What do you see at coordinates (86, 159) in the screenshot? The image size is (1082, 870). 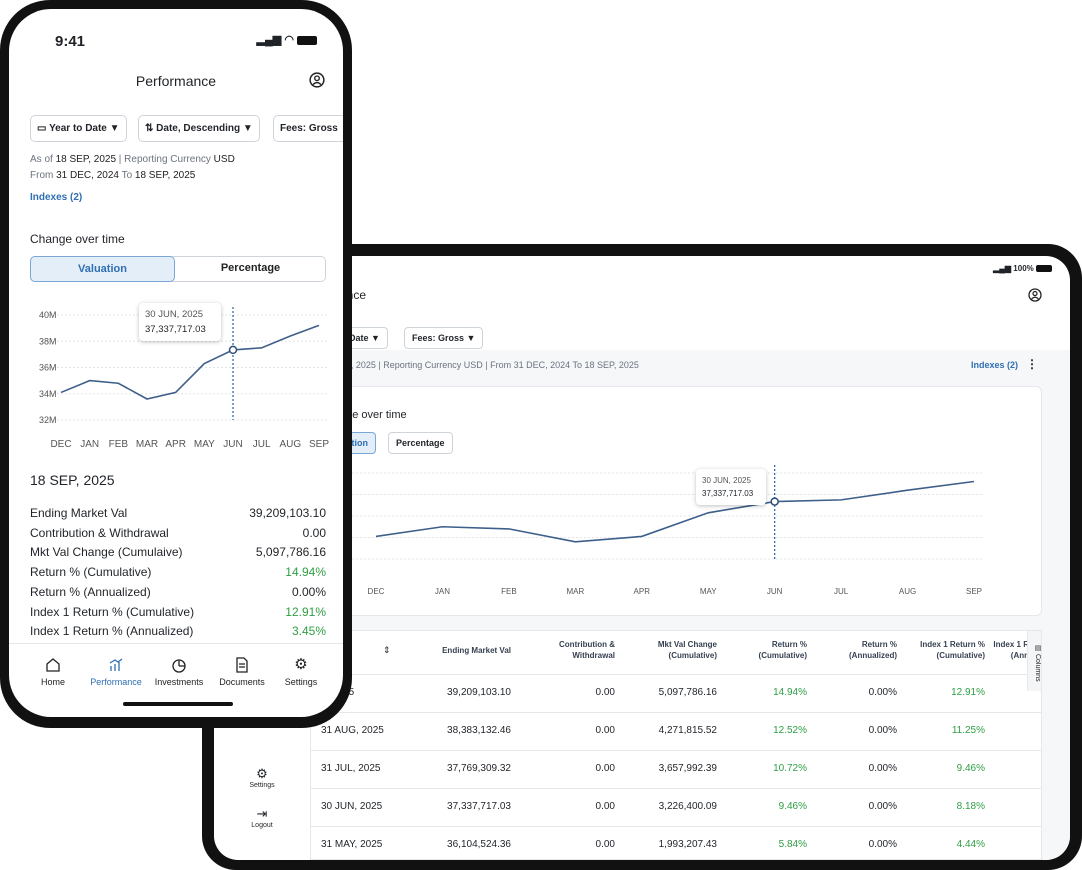 I see `as-of-date: 18 SEP, 2025` at bounding box center [86, 159].